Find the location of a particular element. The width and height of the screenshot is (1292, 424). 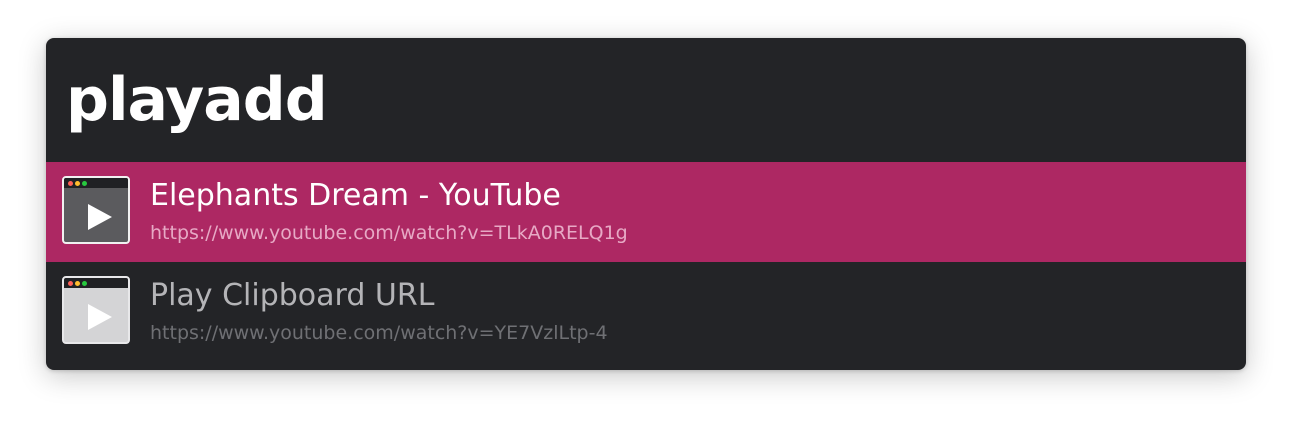

result-title: Play Clipboard URL is located at coordinates (292, 295).